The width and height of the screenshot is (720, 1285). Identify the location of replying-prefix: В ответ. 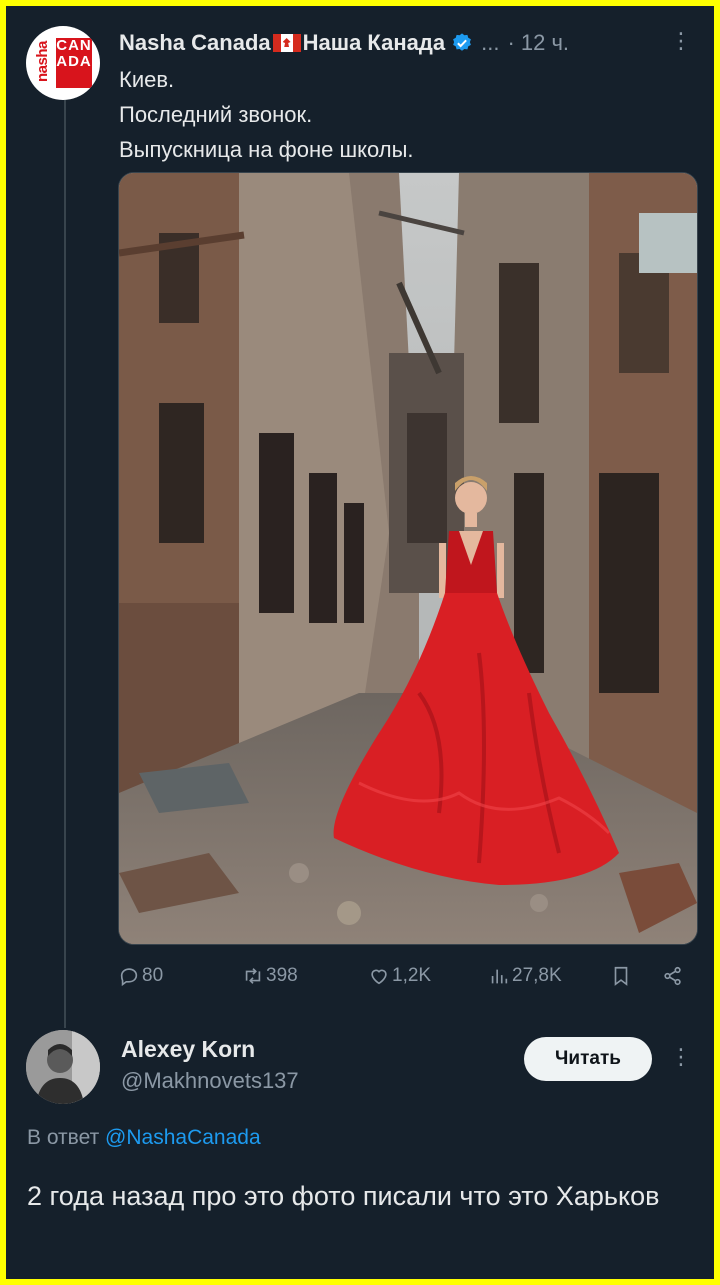
(63, 1137).